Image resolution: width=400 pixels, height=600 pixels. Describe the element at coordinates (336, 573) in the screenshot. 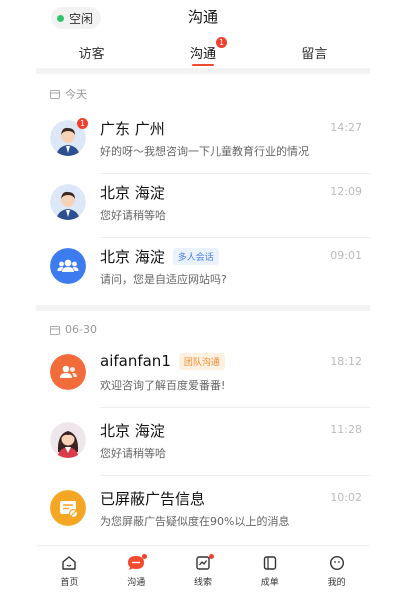

I see `nav-profile: 我的` at that location.